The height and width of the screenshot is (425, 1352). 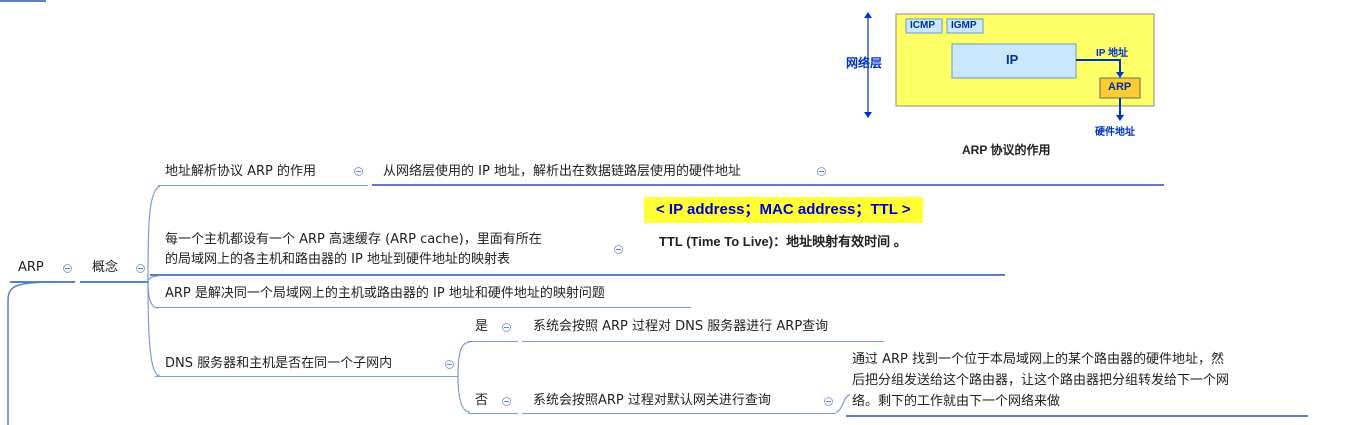 What do you see at coordinates (1115, 132) in the screenshot?
I see `hw-addr-label: 硬件地址` at bounding box center [1115, 132].